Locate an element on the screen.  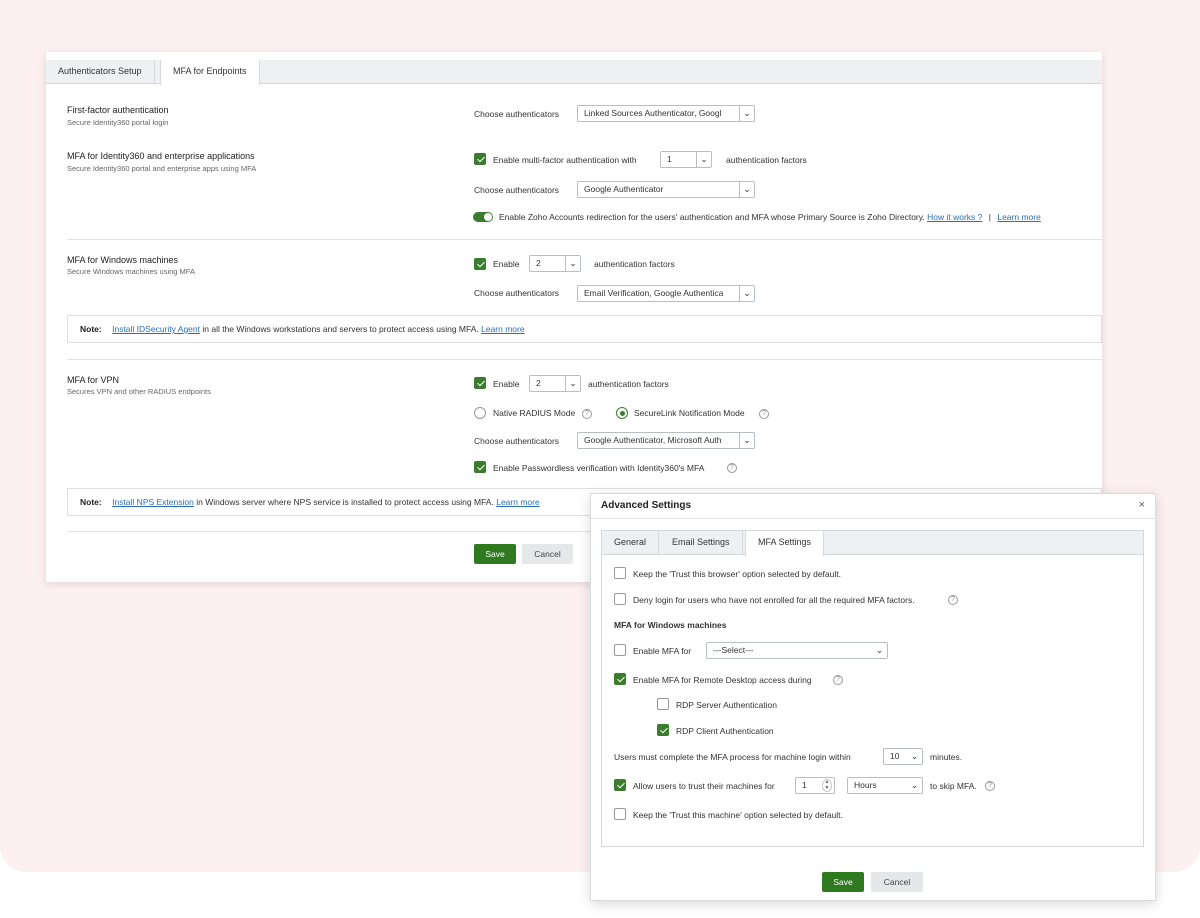
save-button: Save is located at coordinates (495, 554).